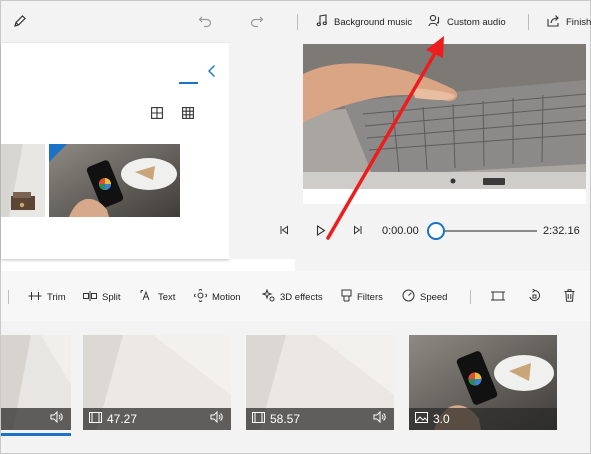 This screenshot has width=591, height=454. Describe the element at coordinates (158, 114) in the screenshot. I see `large-grid-view-icon` at that location.